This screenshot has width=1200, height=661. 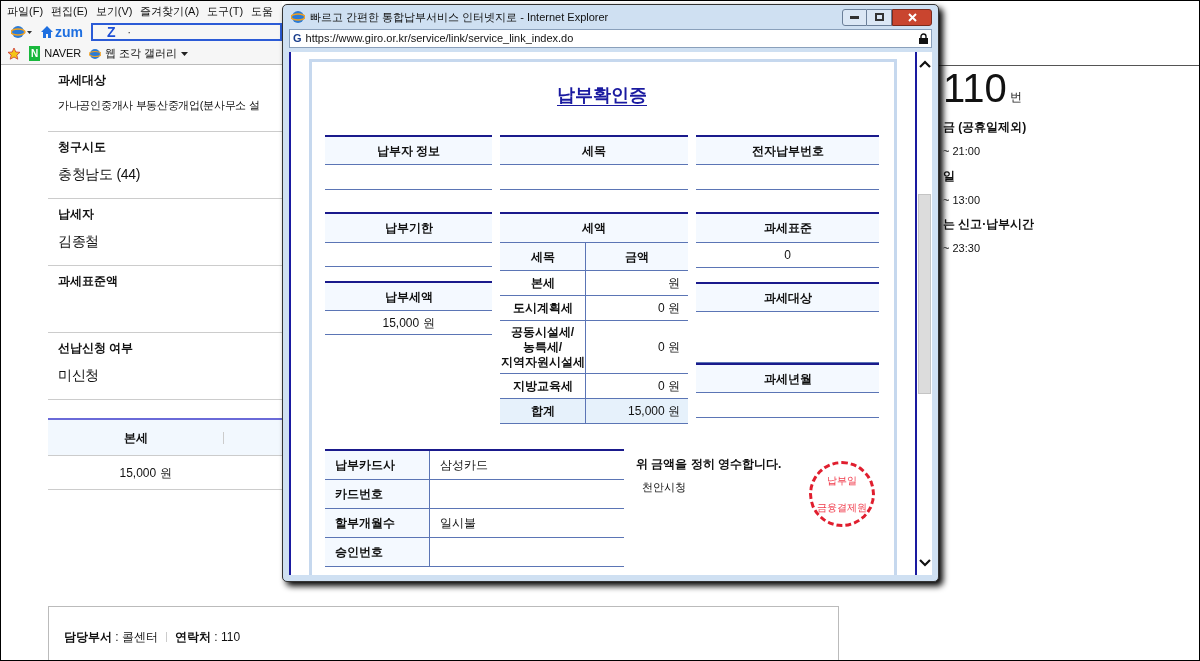 What do you see at coordinates (923, 38) in the screenshot?
I see `lock-icon` at bounding box center [923, 38].